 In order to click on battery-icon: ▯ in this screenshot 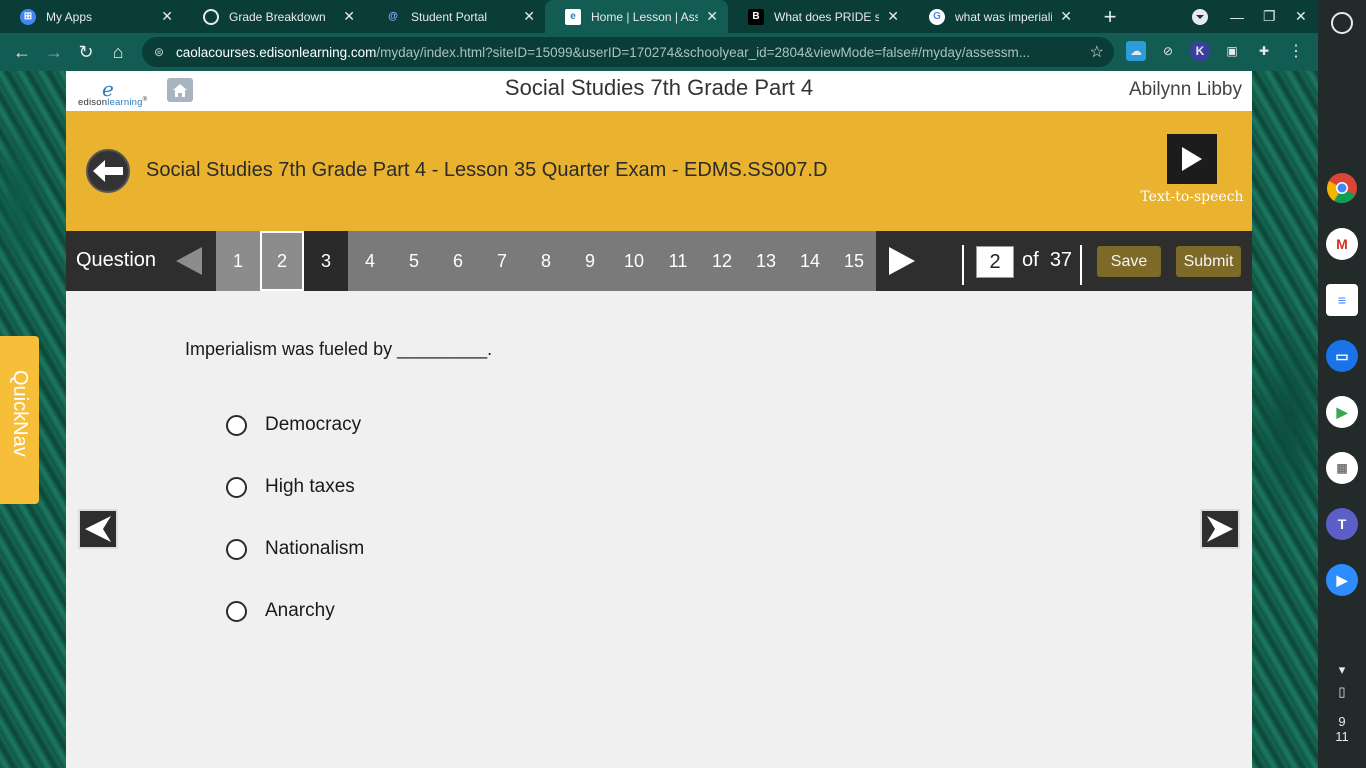, I will do `click(1342, 691)`.